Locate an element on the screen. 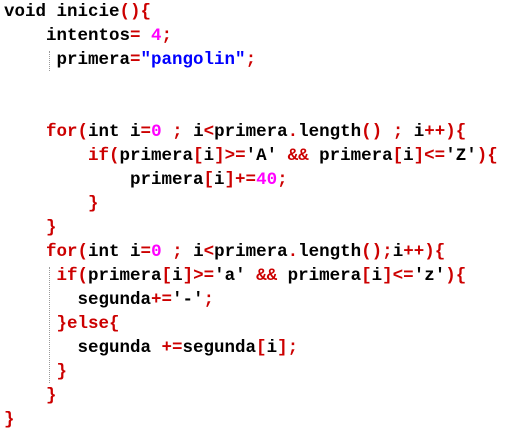 Image resolution: width=527 pixels, height=432 pixels. code-token-text: 'A' is located at coordinates (261, 156).